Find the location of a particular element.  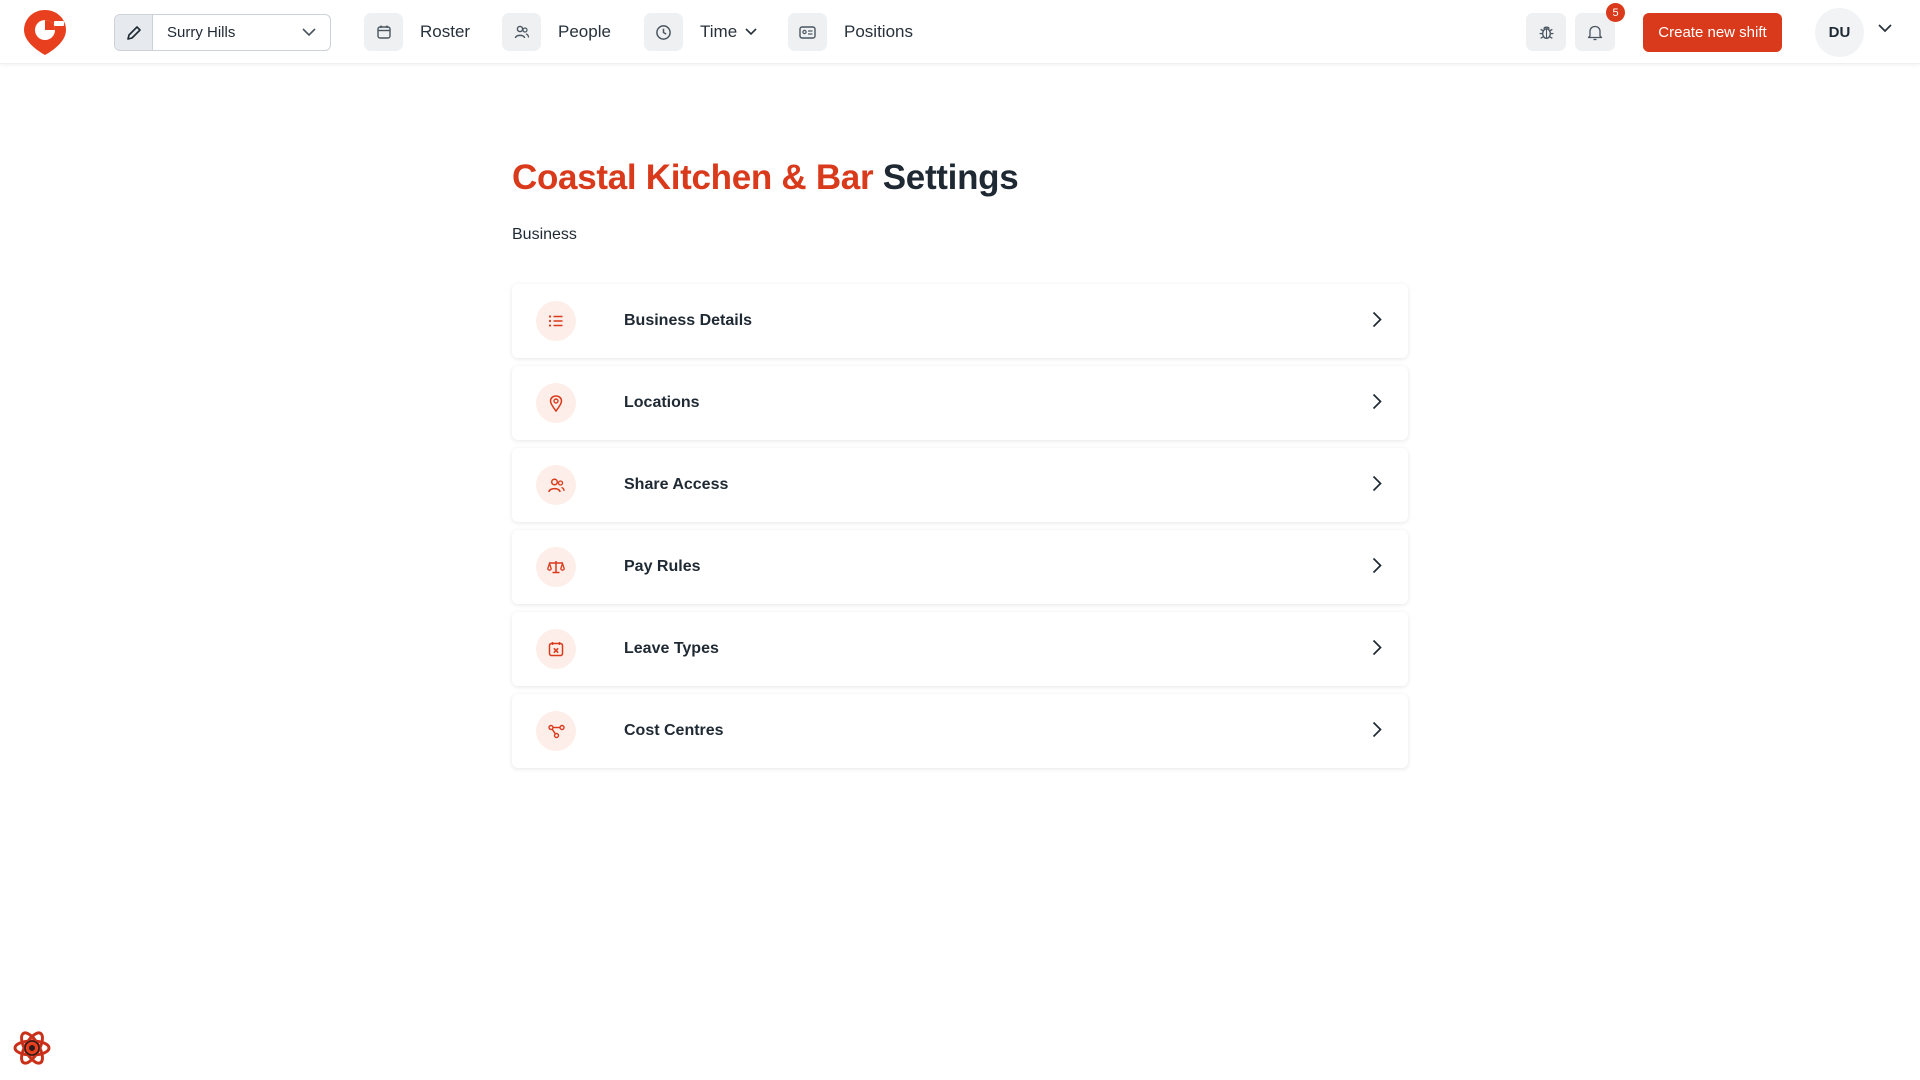

settings-item-label: Leave Types is located at coordinates (671, 648).